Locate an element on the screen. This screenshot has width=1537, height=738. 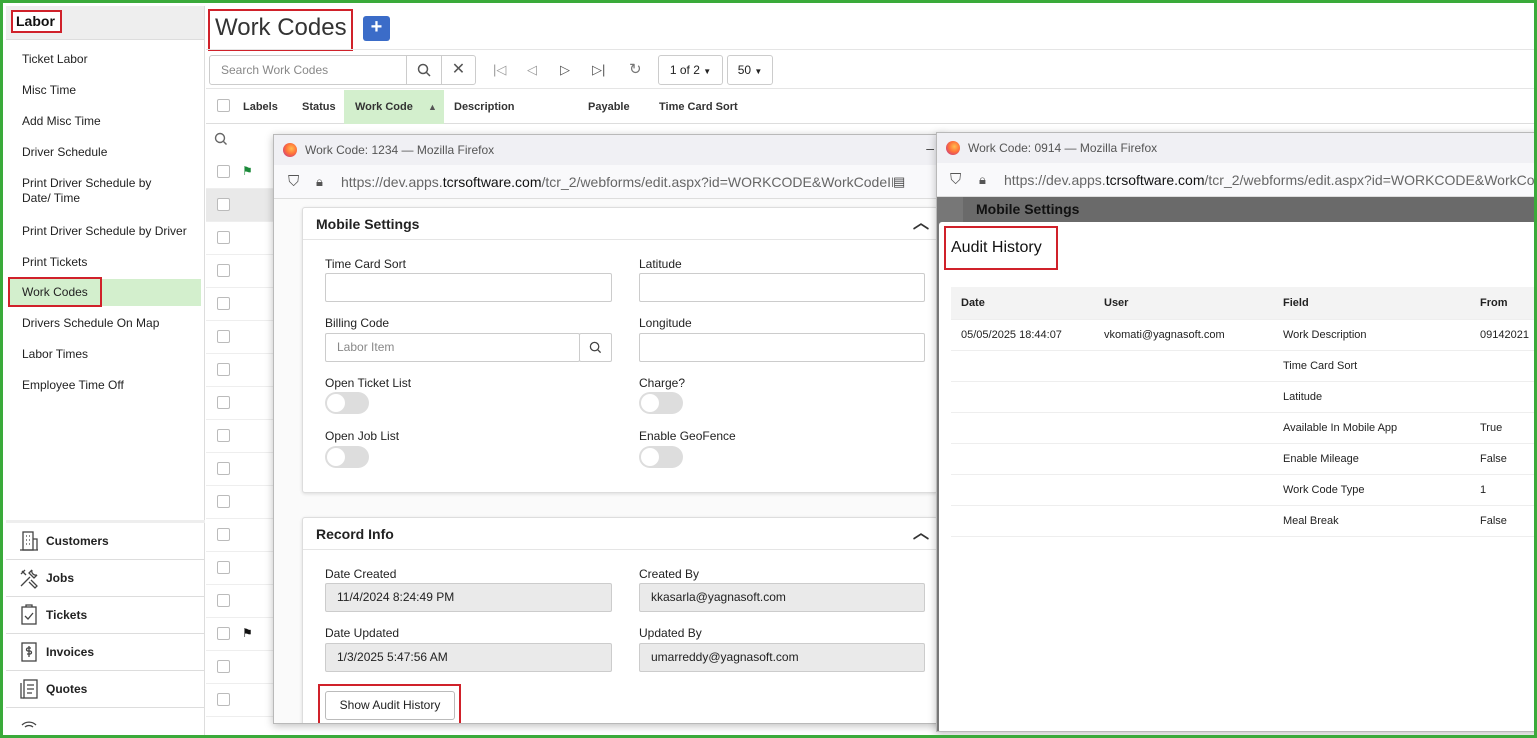
sidebar-item-print-driver-schedule-date: Print Driver Schedule by Date/ Time is located at coordinates (100, 191).